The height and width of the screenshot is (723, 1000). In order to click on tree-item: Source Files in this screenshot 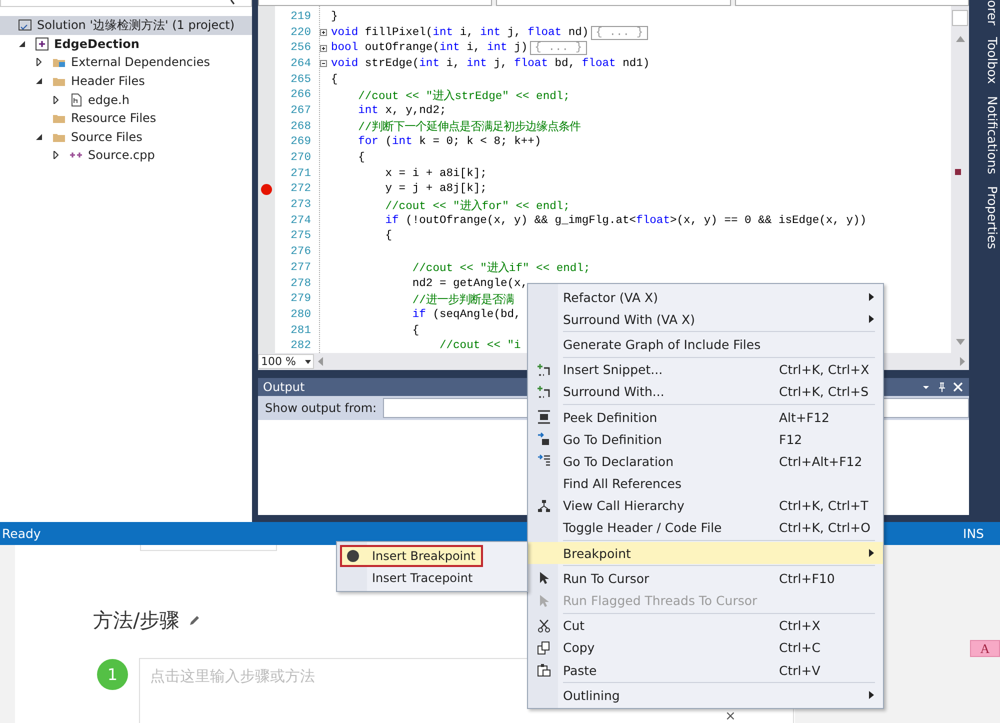, I will do `click(126, 137)`.